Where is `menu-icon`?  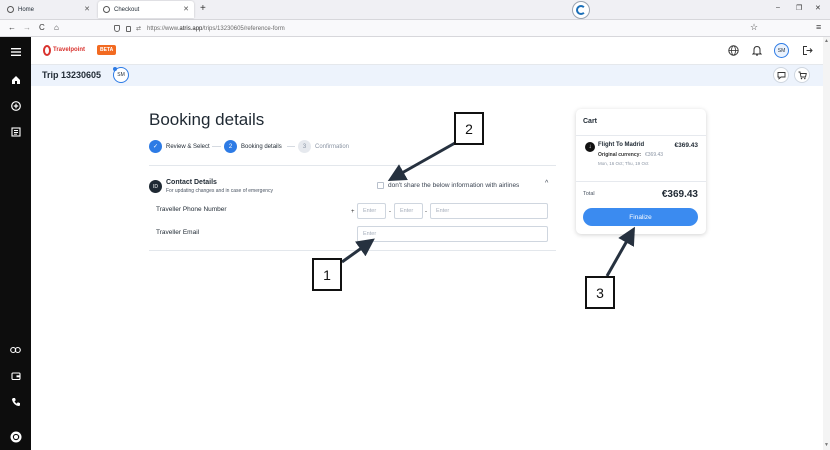 menu-icon is located at coordinates (15, 51).